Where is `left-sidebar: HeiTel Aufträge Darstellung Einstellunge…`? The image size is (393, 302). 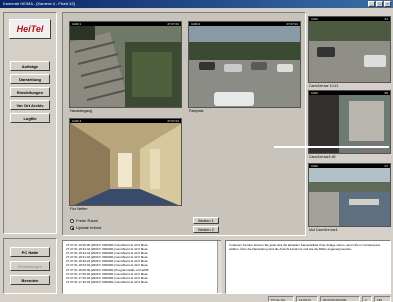
left-sidebar: HeiTel Aufträge Darstellung Einstellunge… is located at coordinates (30, 123).